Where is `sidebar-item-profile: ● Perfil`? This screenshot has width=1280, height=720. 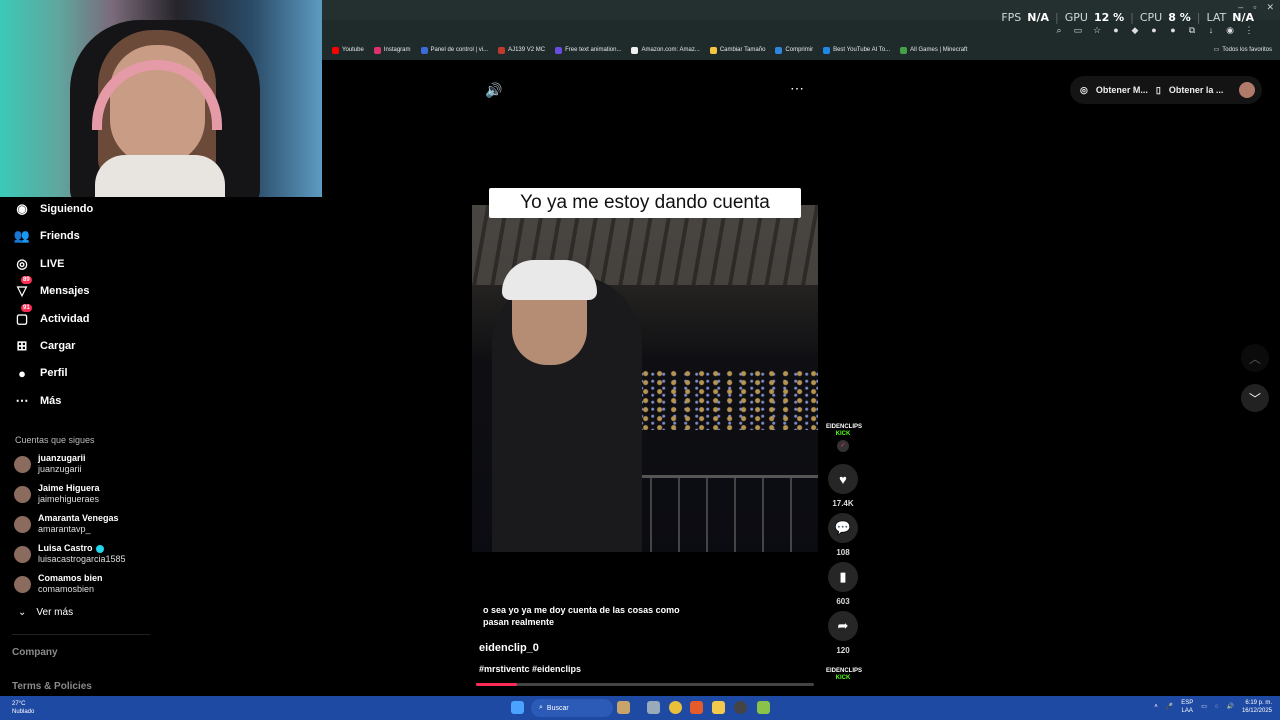
sidebar-item-profile: ● Perfil is located at coordinates (39, 373).